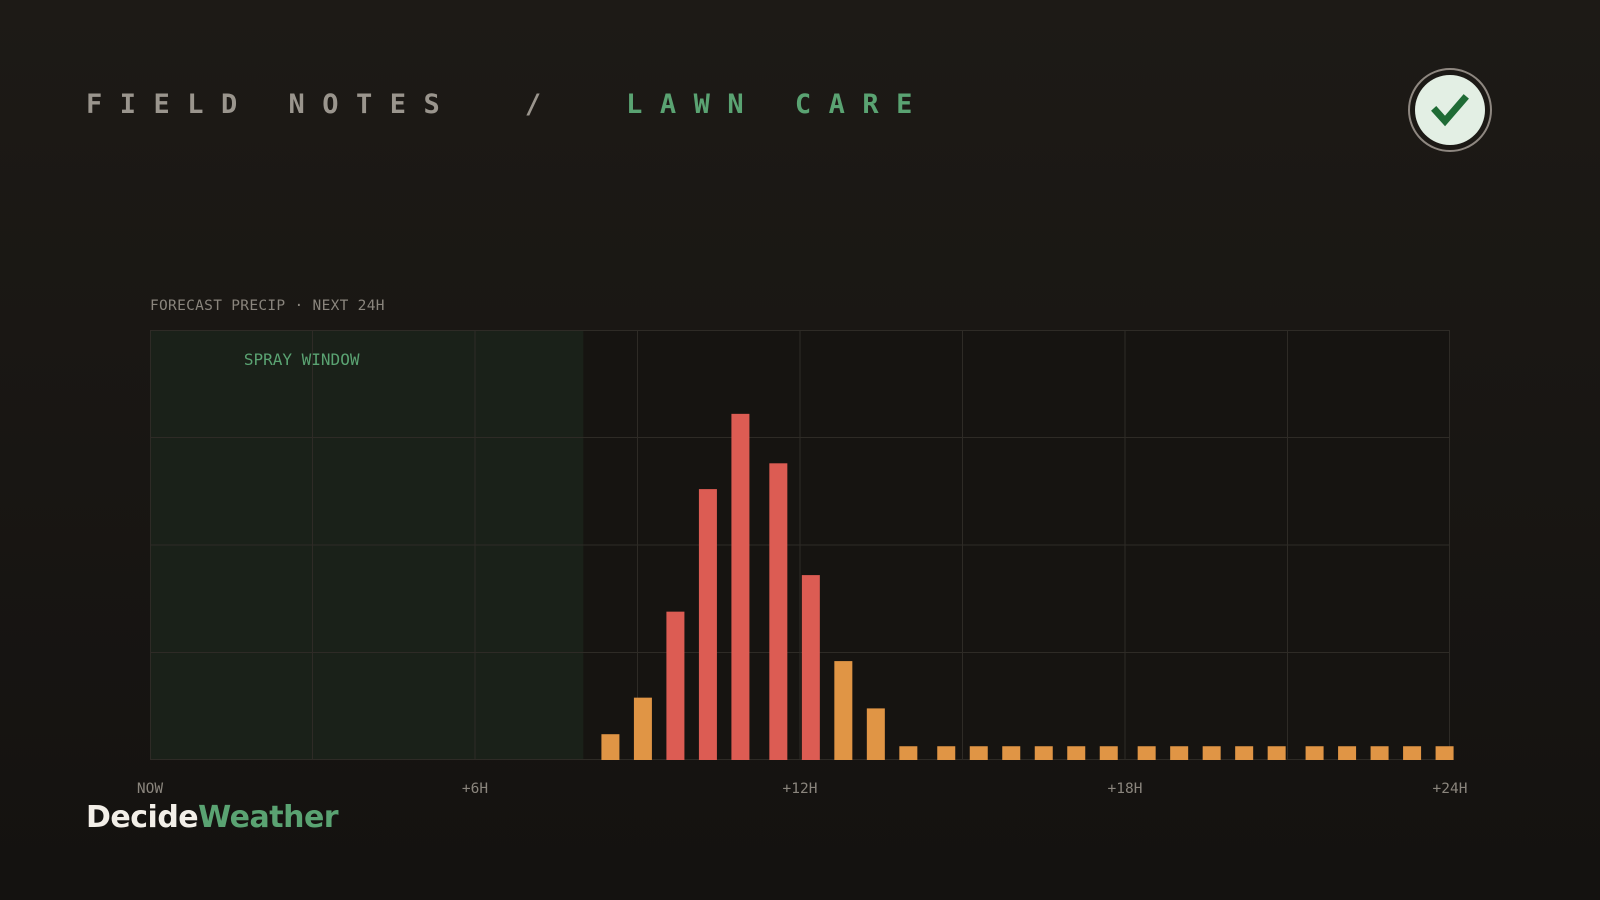  Describe the element at coordinates (150, 789) in the screenshot. I see `x-tick-label: NOW` at that location.